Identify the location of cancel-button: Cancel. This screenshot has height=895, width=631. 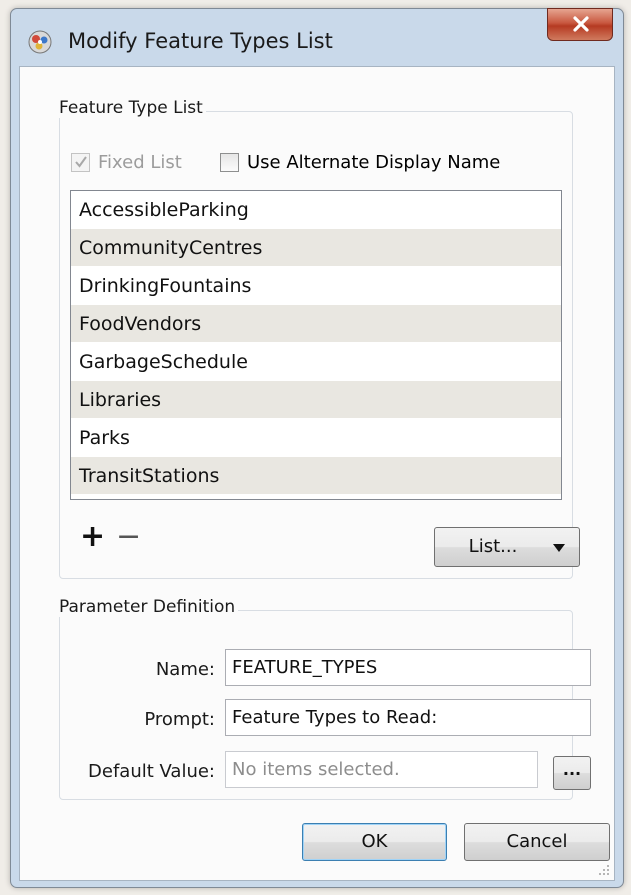
(537, 842).